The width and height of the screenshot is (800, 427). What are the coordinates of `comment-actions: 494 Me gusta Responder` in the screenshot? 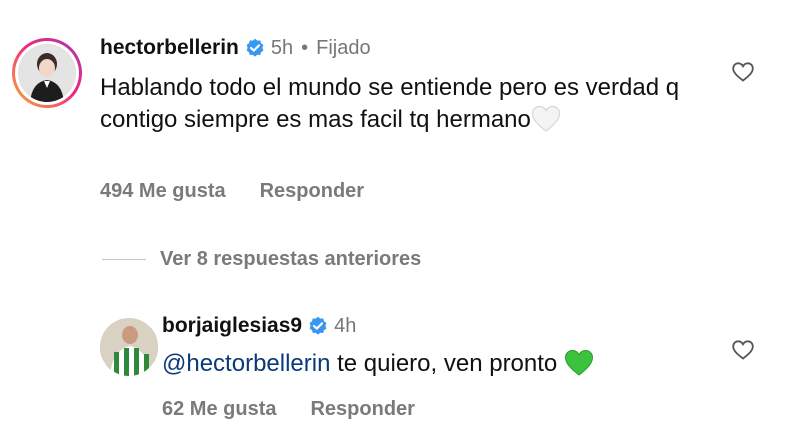 It's located at (232, 191).